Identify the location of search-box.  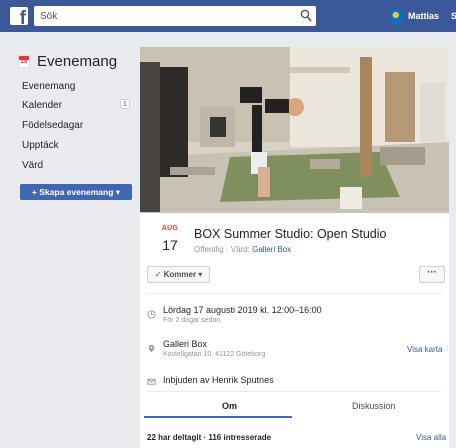
(175, 16).